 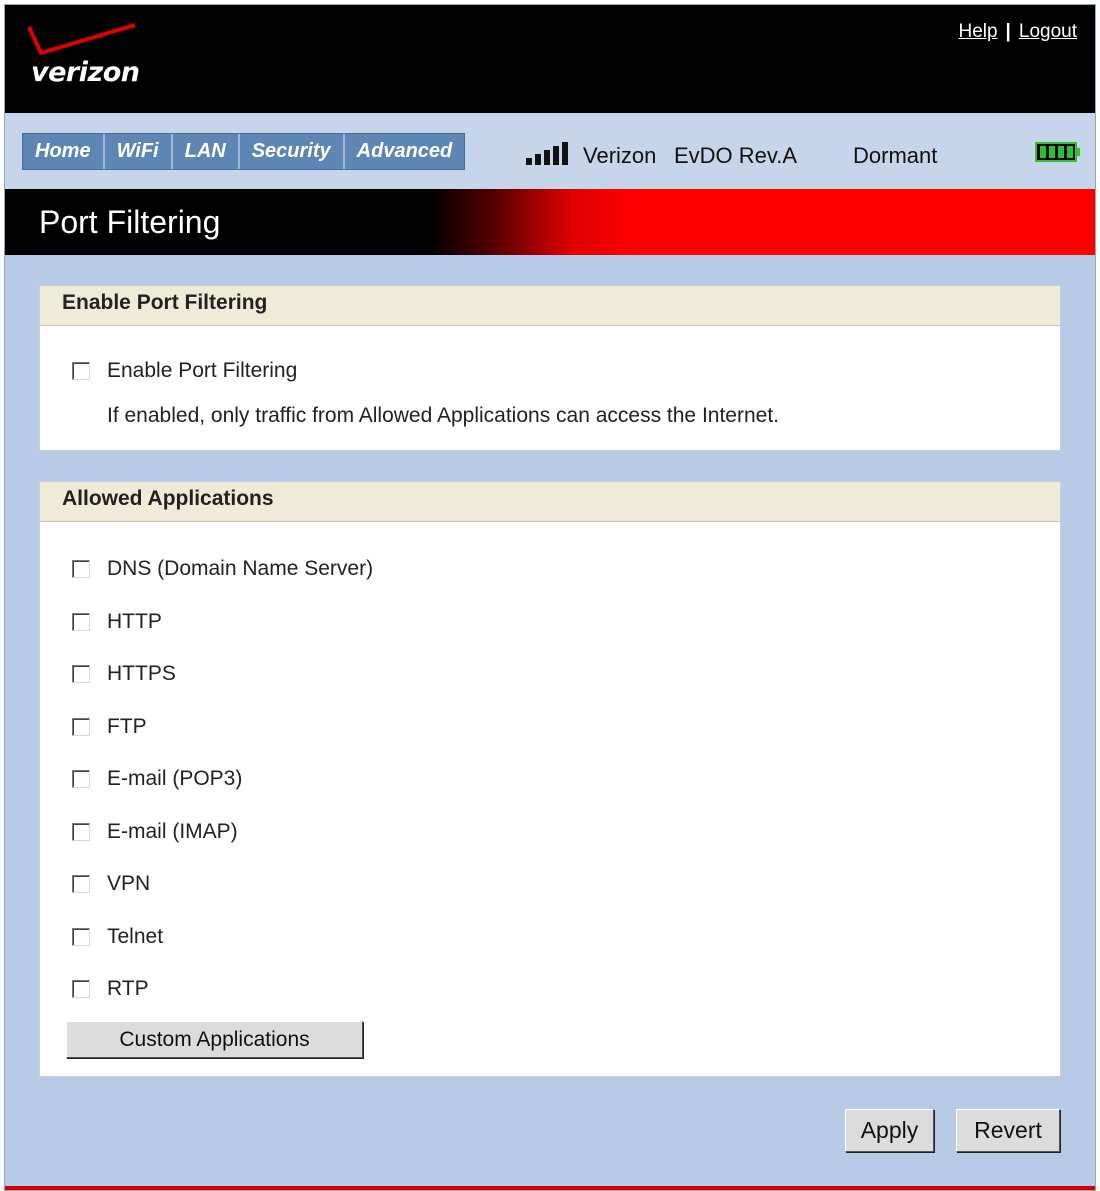 I want to click on app-option-rtp: RTP, so click(x=110, y=989).